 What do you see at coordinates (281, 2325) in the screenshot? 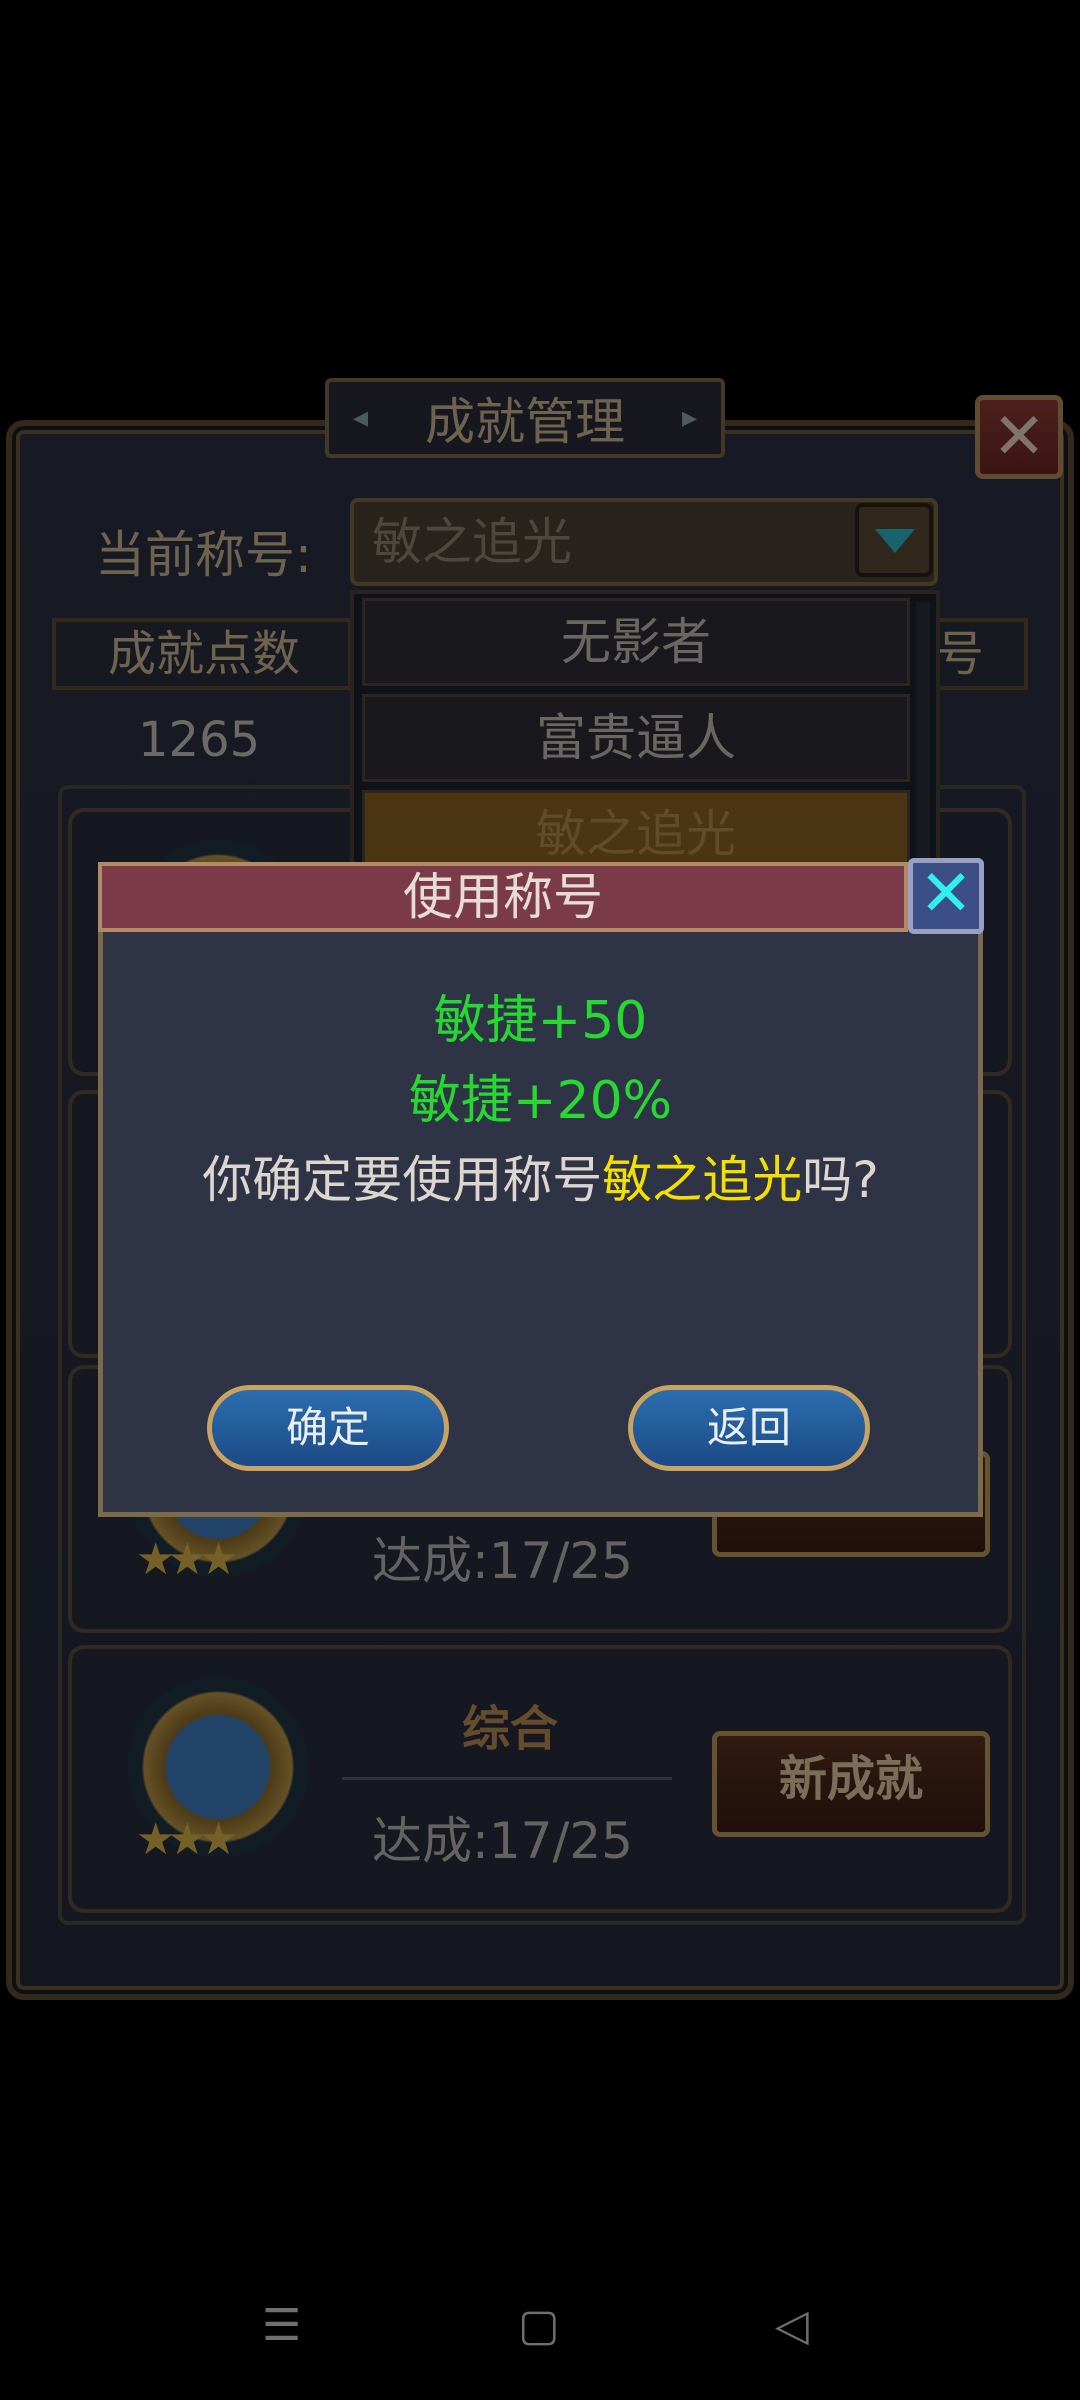
I see `menu-icon: ☰` at bounding box center [281, 2325].